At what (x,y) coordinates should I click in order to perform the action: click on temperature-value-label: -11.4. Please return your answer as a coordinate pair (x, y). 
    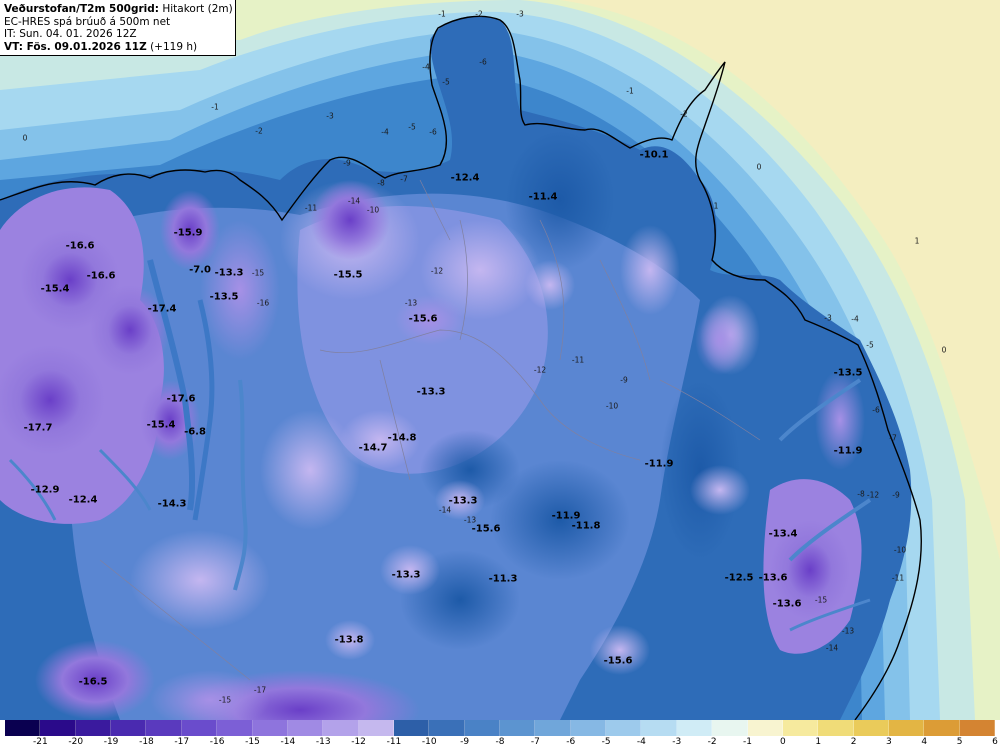
    Looking at the image, I should click on (543, 197).